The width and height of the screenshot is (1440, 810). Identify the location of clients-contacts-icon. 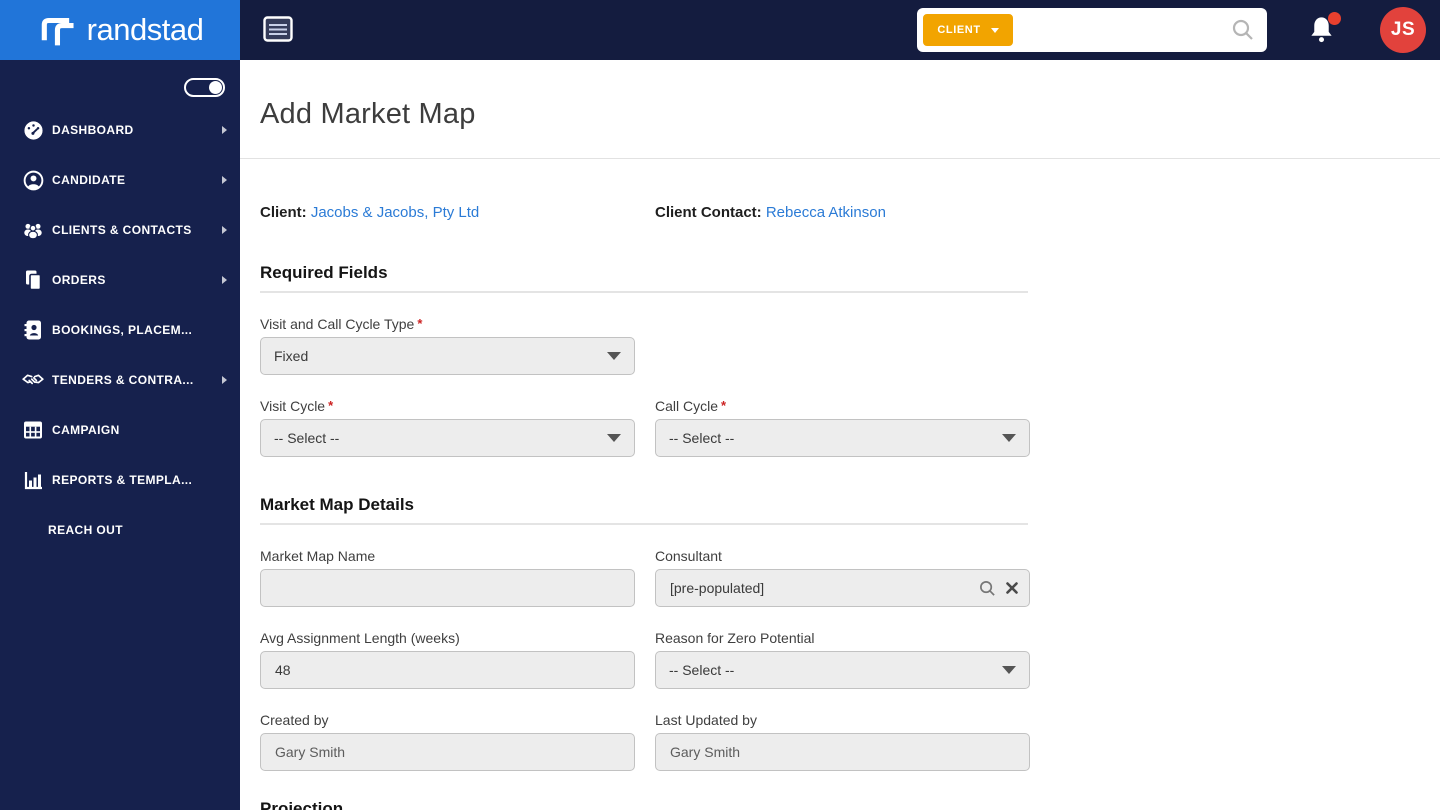
(33, 230).